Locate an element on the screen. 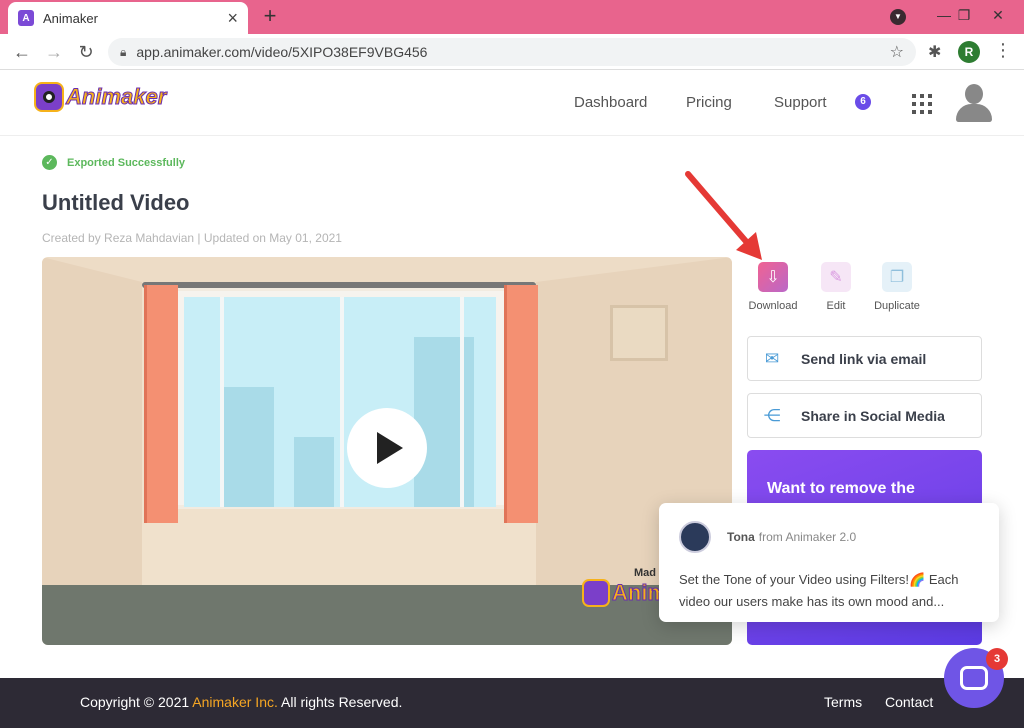  copyright-suffix: All rights Reserved. is located at coordinates (342, 702).